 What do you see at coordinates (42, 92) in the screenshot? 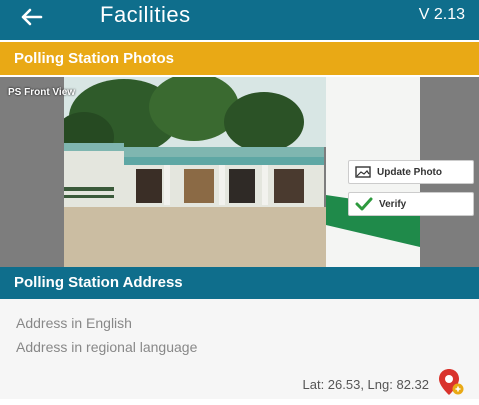
I see `photo-caption: PS Front View` at bounding box center [42, 92].